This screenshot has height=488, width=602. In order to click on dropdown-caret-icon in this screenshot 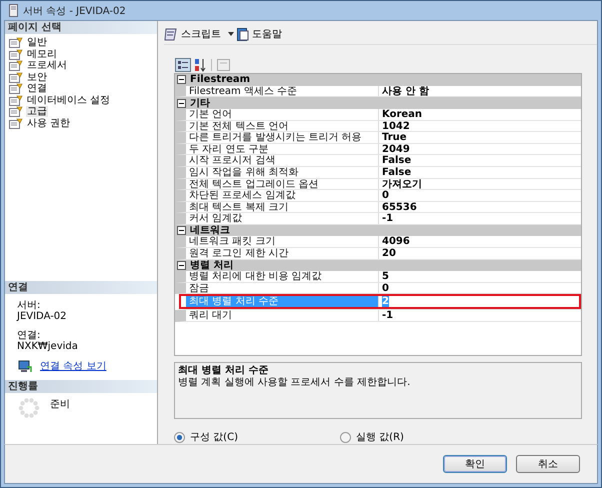, I will do `click(231, 34)`.